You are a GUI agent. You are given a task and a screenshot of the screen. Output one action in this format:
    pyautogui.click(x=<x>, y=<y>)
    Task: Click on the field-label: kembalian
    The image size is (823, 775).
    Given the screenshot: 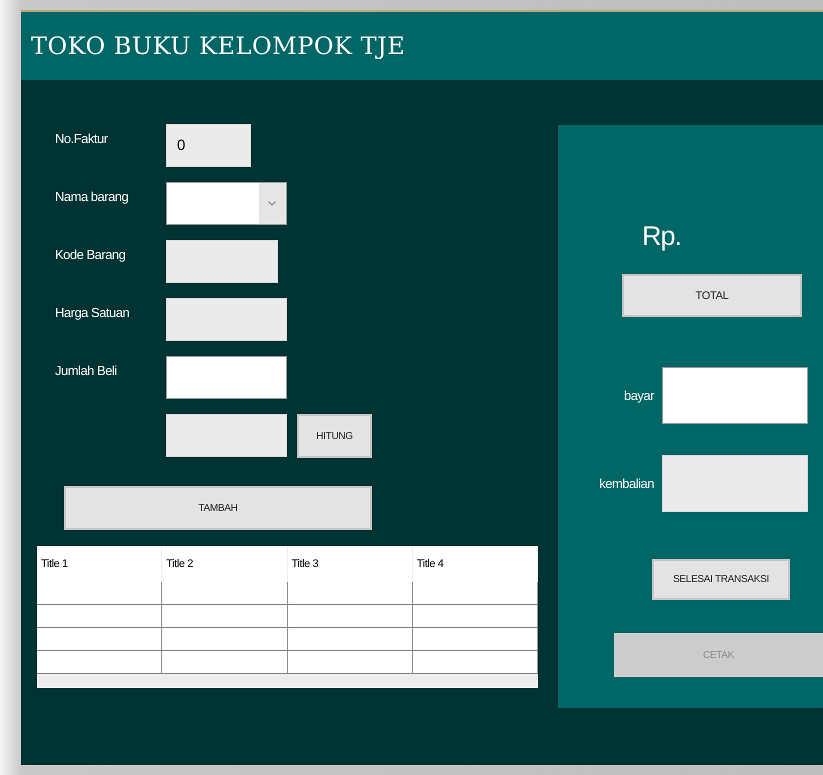 What is the action you would take?
    pyautogui.click(x=626, y=483)
    